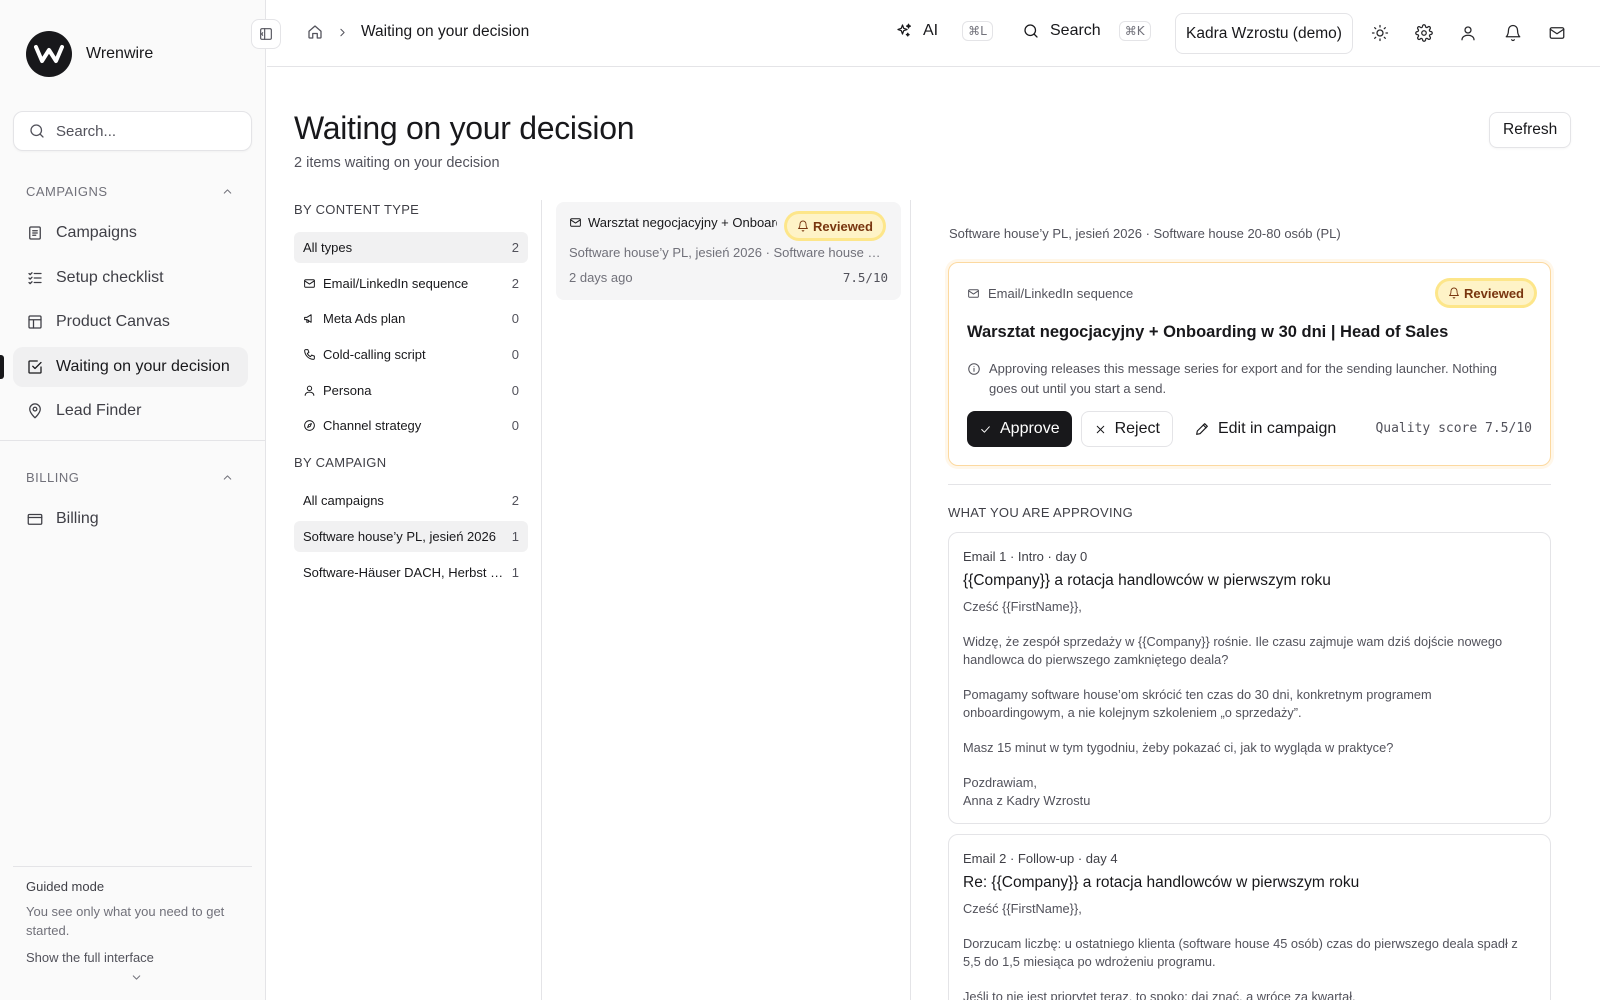 The height and width of the screenshot is (1000, 1600). What do you see at coordinates (309, 354) in the screenshot?
I see `phone-icon` at bounding box center [309, 354].